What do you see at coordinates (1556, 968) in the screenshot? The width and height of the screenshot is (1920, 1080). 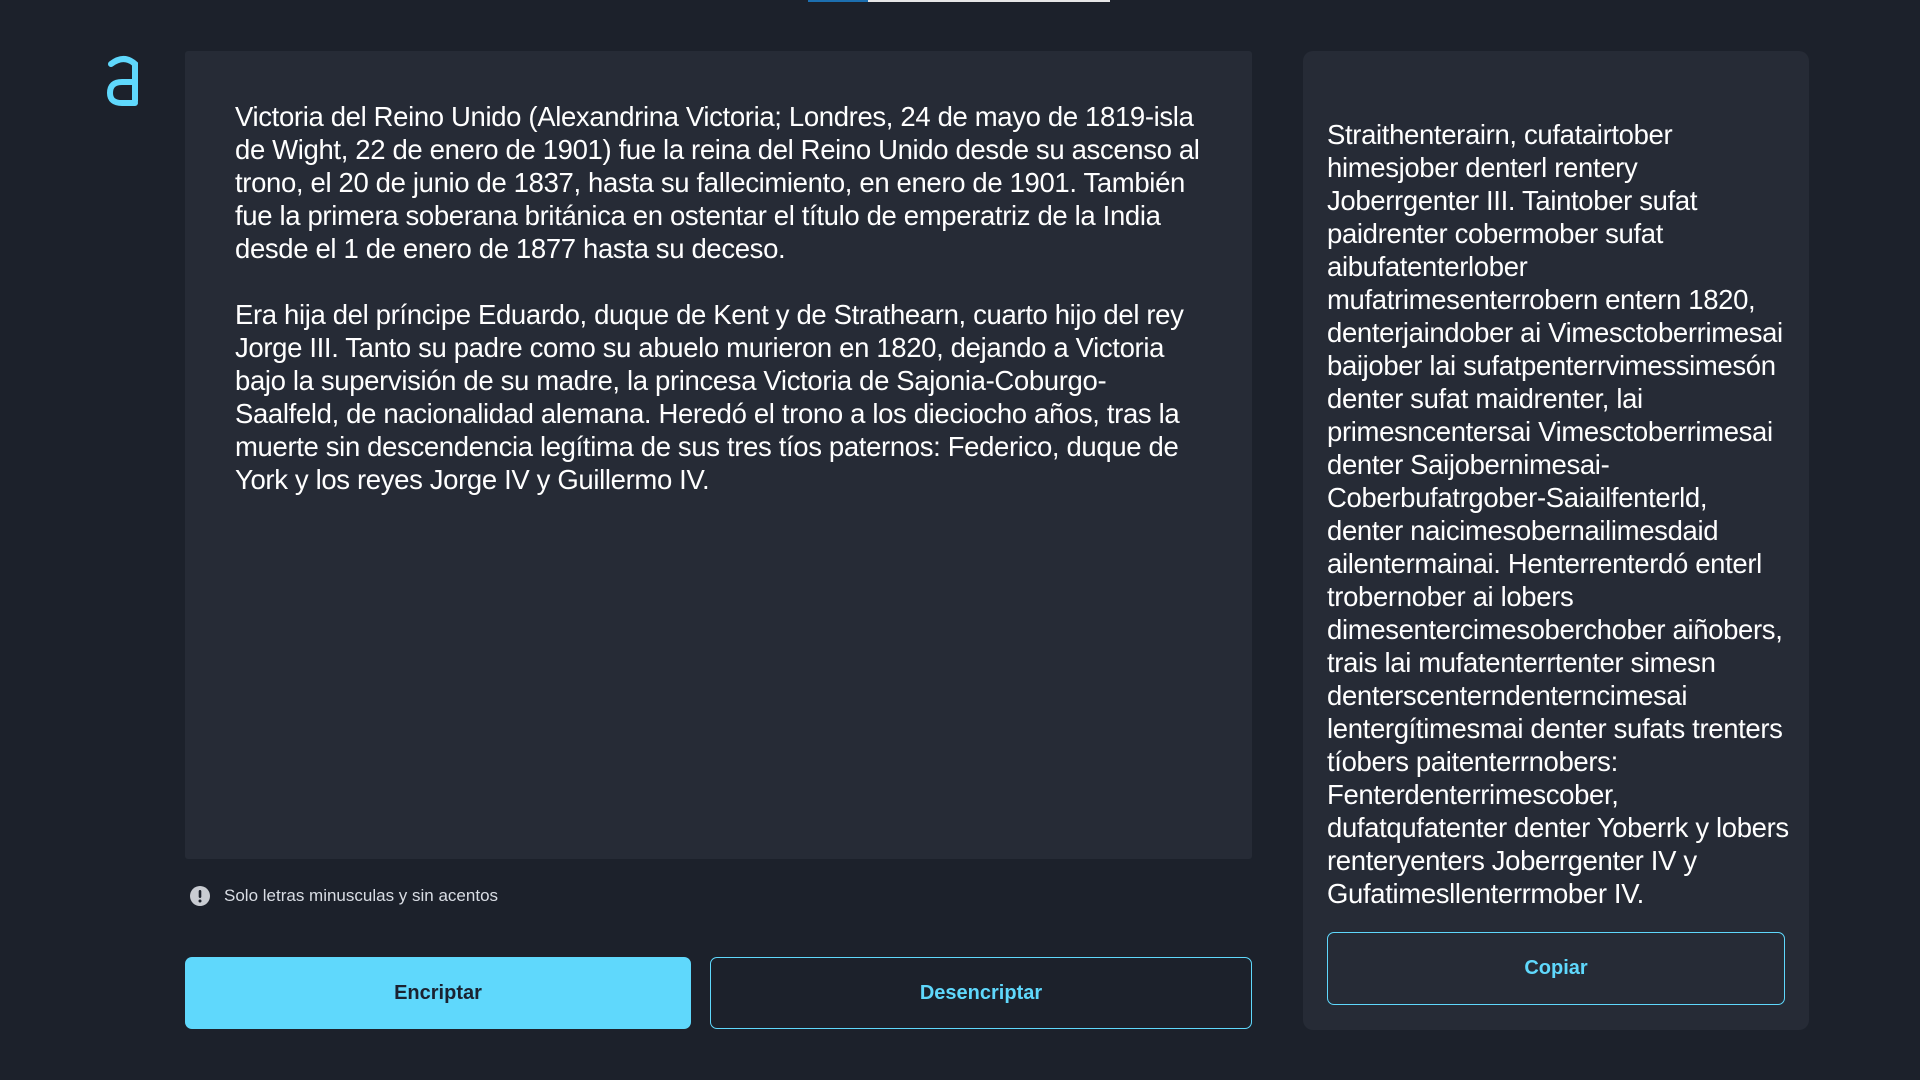 I see `copy-button: Copiar` at bounding box center [1556, 968].